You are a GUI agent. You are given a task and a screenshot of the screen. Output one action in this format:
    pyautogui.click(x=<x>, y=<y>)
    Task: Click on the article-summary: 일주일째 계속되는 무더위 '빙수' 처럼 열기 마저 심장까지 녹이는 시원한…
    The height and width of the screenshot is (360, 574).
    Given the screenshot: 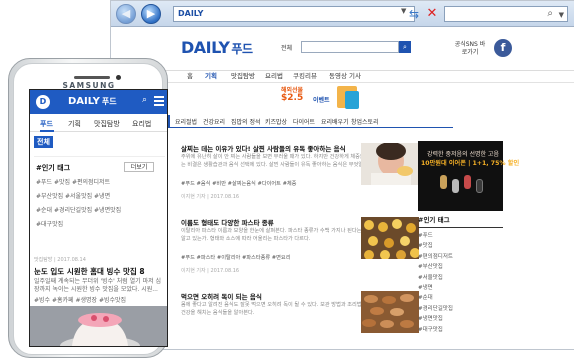 What is the action you would take?
    pyautogui.click(x=98, y=285)
    